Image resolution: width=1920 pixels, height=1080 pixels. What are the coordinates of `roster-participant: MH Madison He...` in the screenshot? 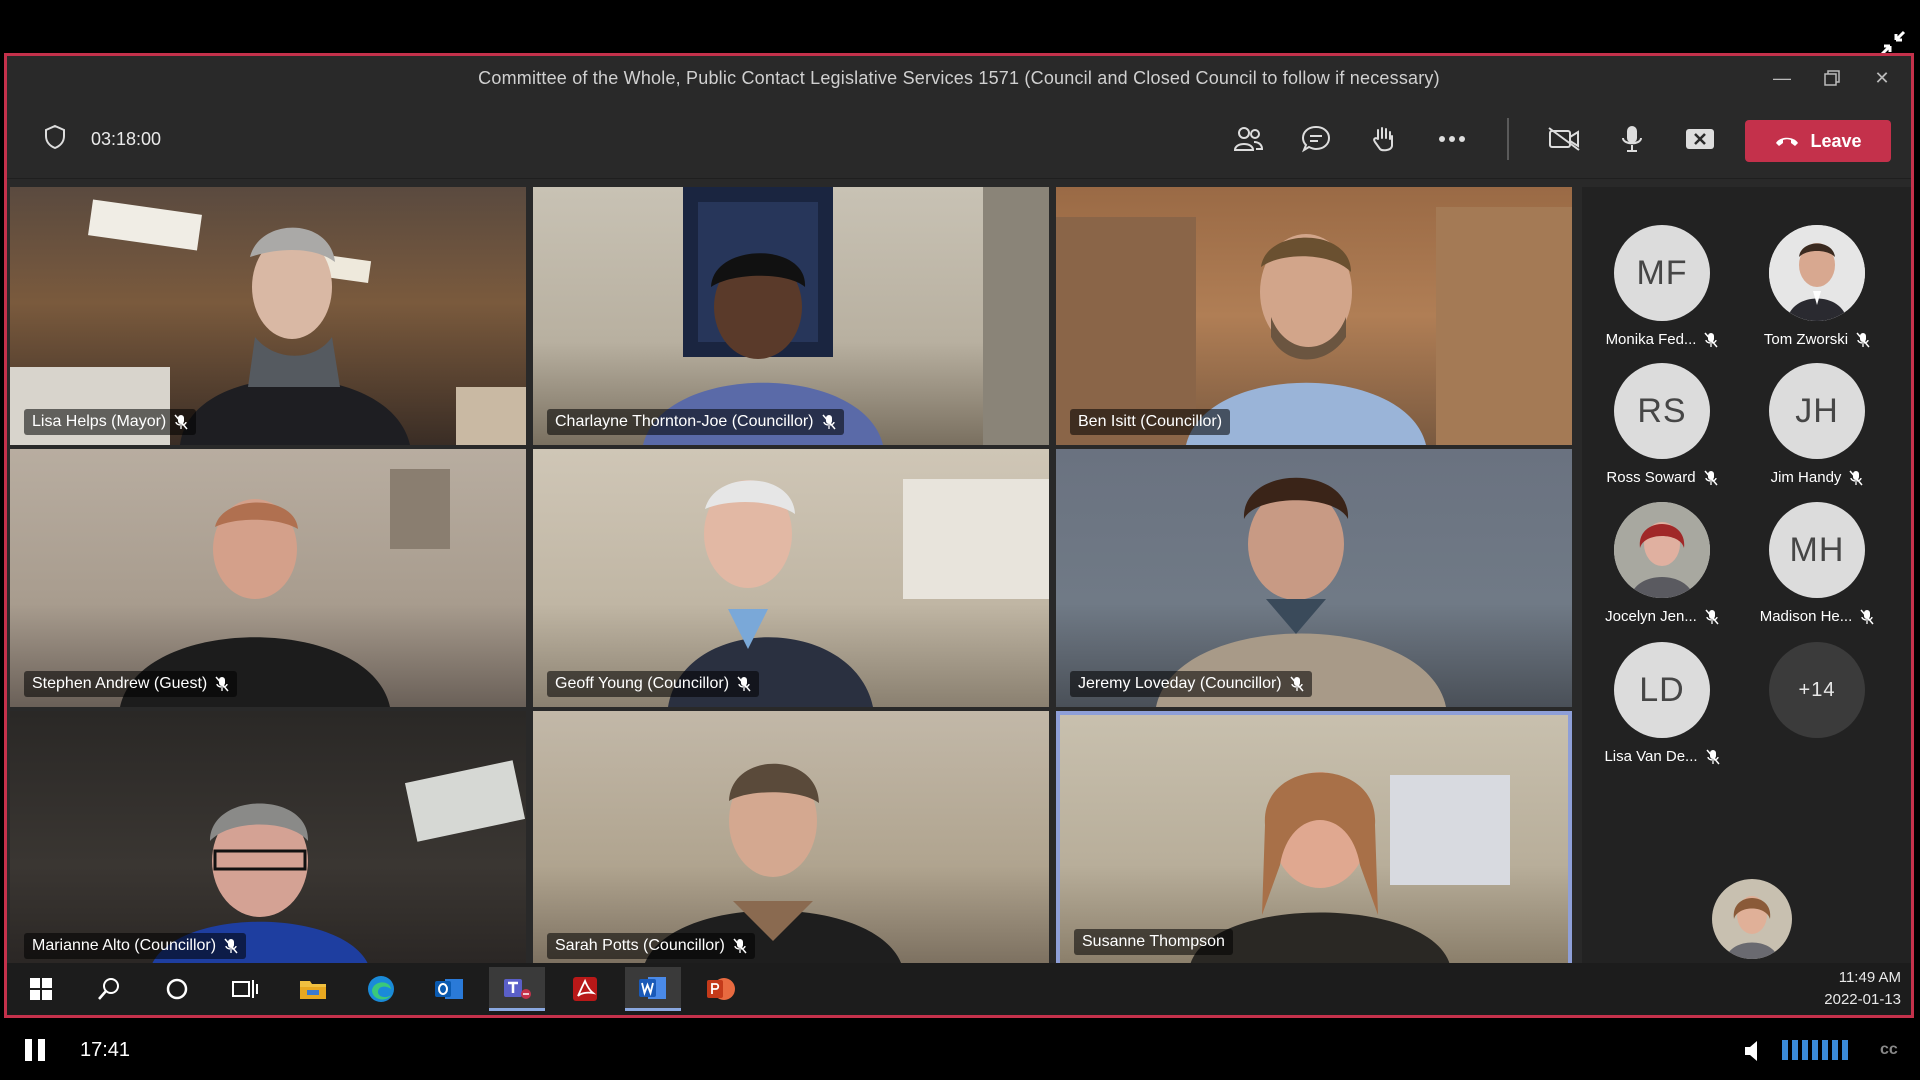 It's located at (1817, 563).